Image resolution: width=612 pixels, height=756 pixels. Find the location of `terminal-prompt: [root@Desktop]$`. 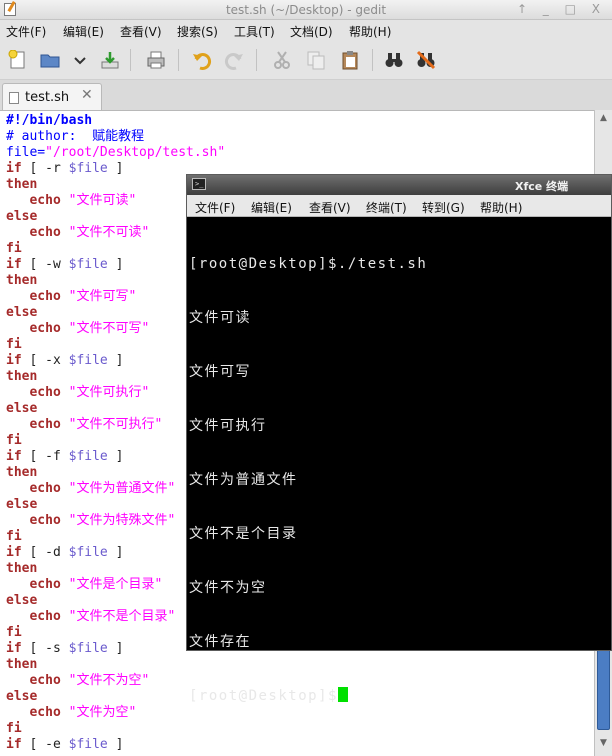

terminal-prompt: [root@Desktop]$ is located at coordinates (263, 696).